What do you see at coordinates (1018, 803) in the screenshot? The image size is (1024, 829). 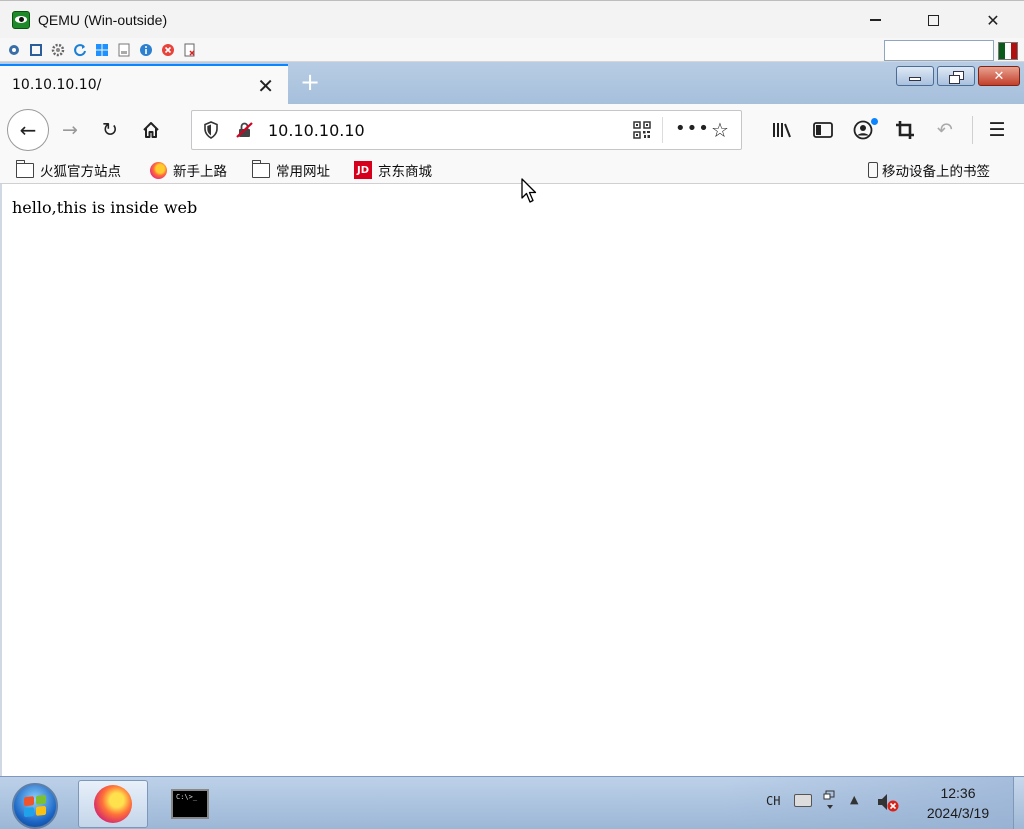 I see `show-desktop-button` at bounding box center [1018, 803].